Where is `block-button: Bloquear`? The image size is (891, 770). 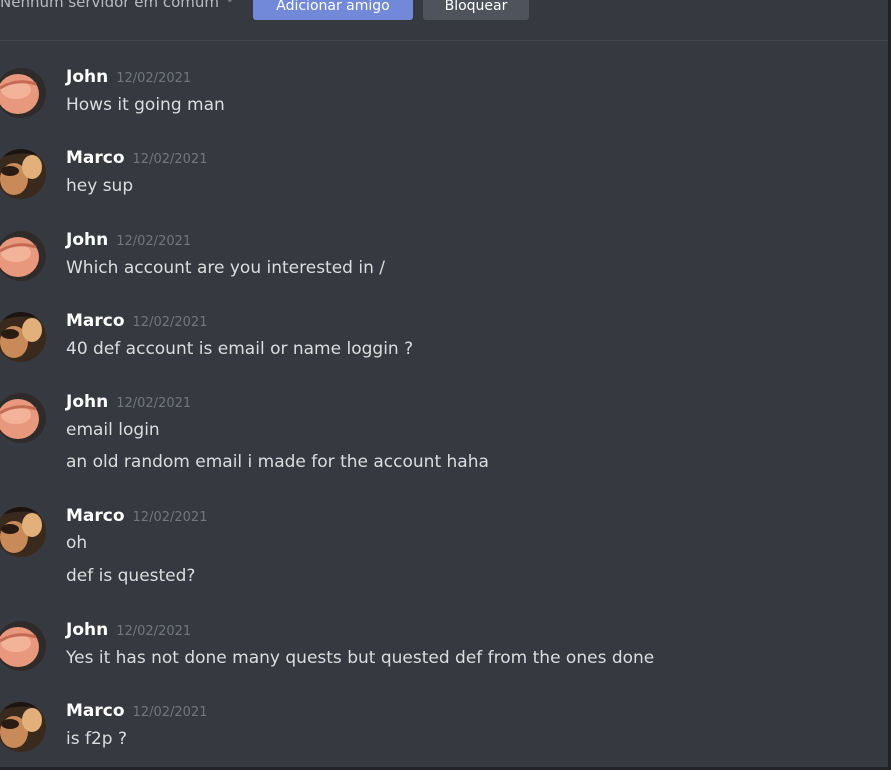
block-button: Bloquear is located at coordinates (476, 10).